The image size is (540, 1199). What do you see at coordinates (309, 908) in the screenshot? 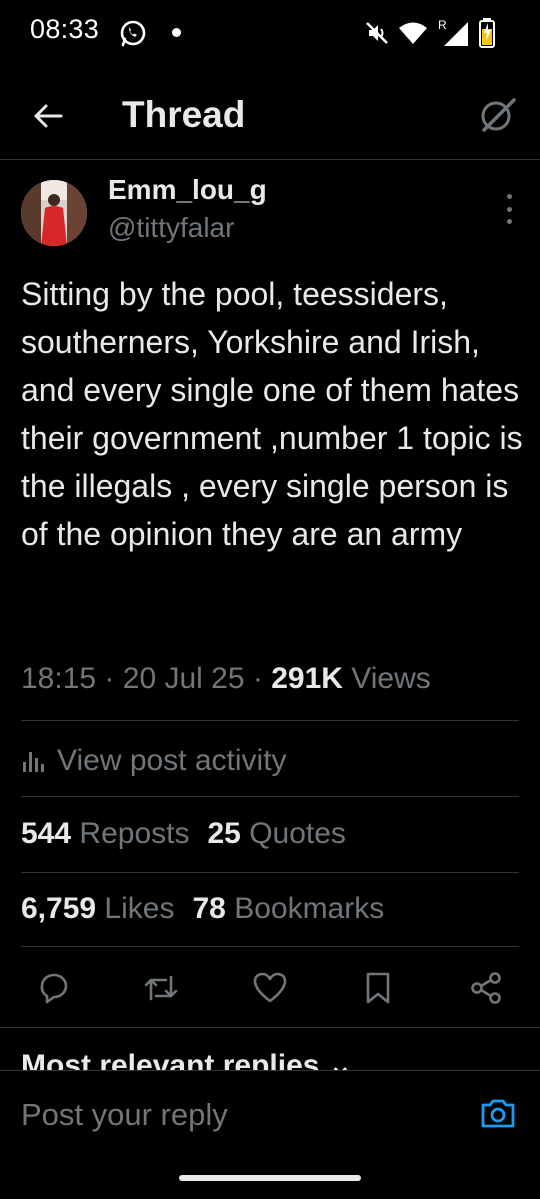
I see `bookmarks-label: Bookmarks` at bounding box center [309, 908].